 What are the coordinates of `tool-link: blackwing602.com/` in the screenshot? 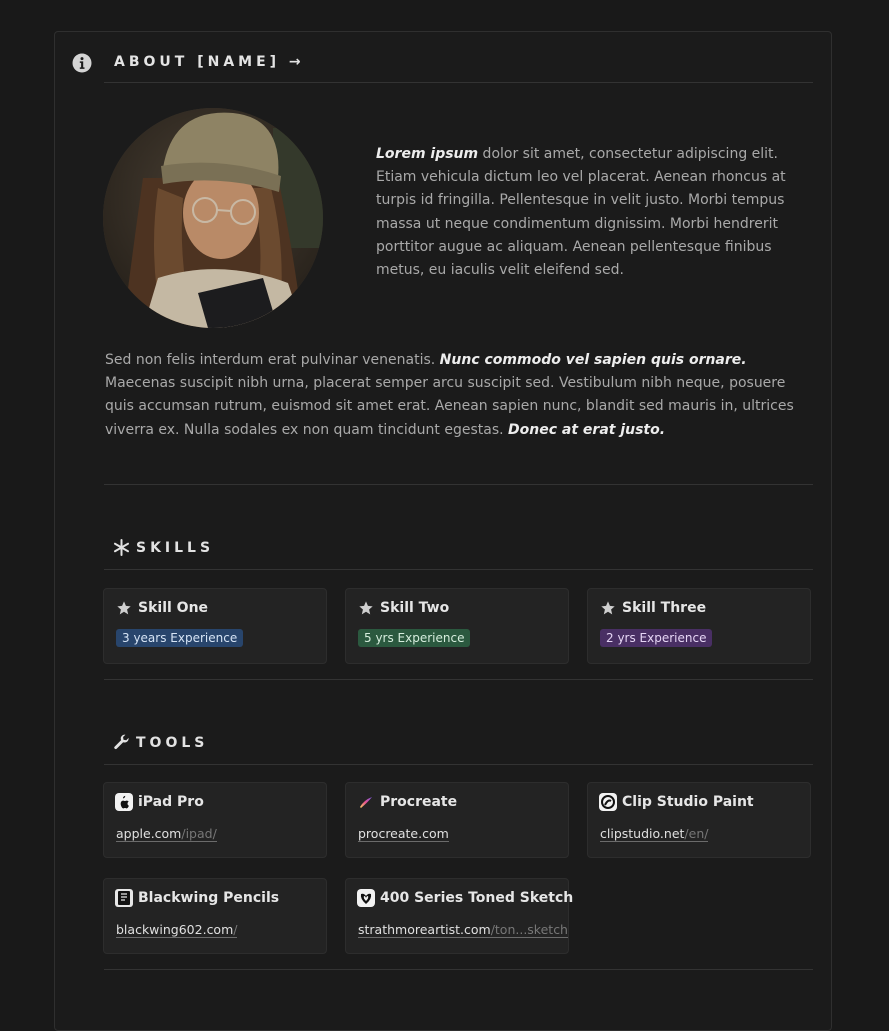 It's located at (177, 930).